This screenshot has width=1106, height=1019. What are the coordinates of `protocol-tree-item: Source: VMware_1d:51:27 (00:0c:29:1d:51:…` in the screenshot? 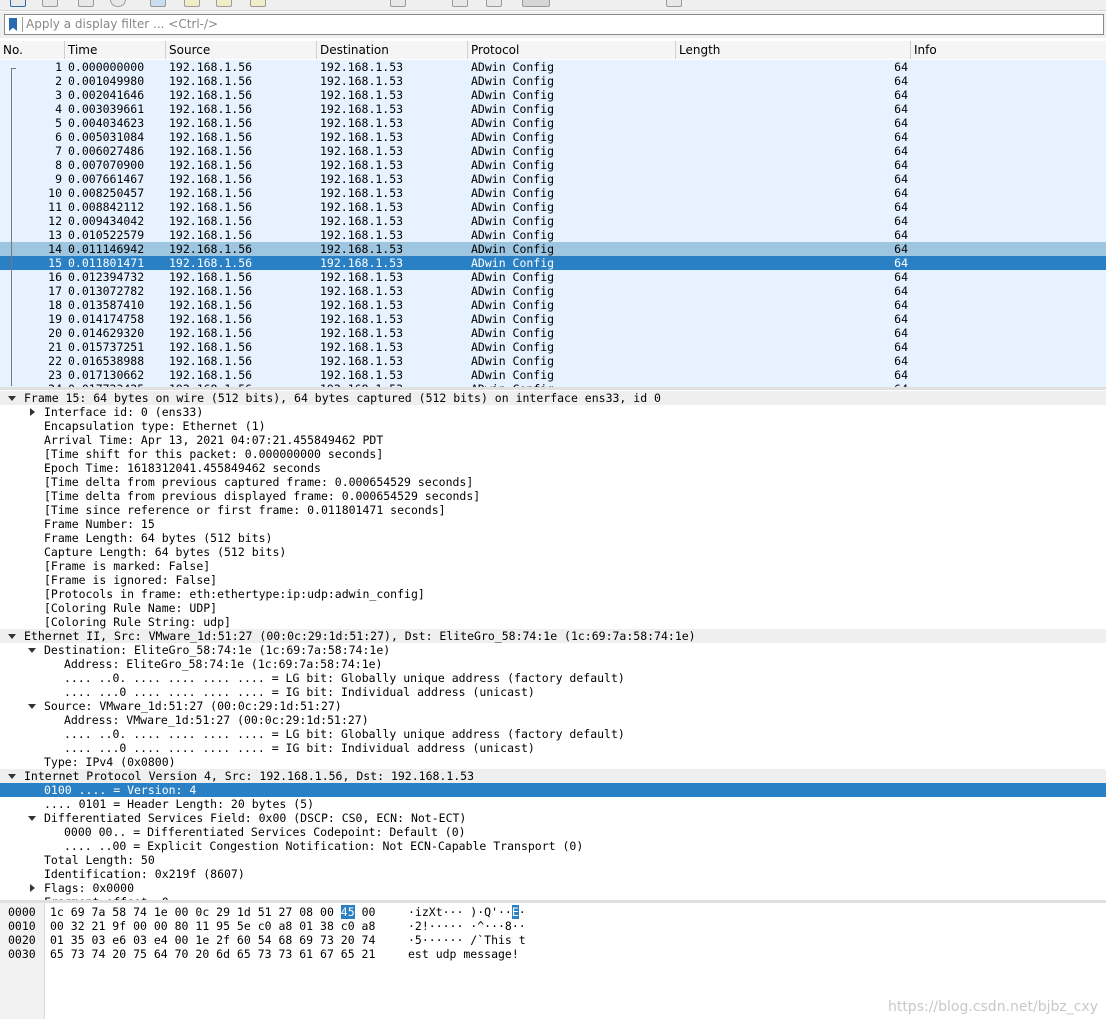 It's located at (553, 706).